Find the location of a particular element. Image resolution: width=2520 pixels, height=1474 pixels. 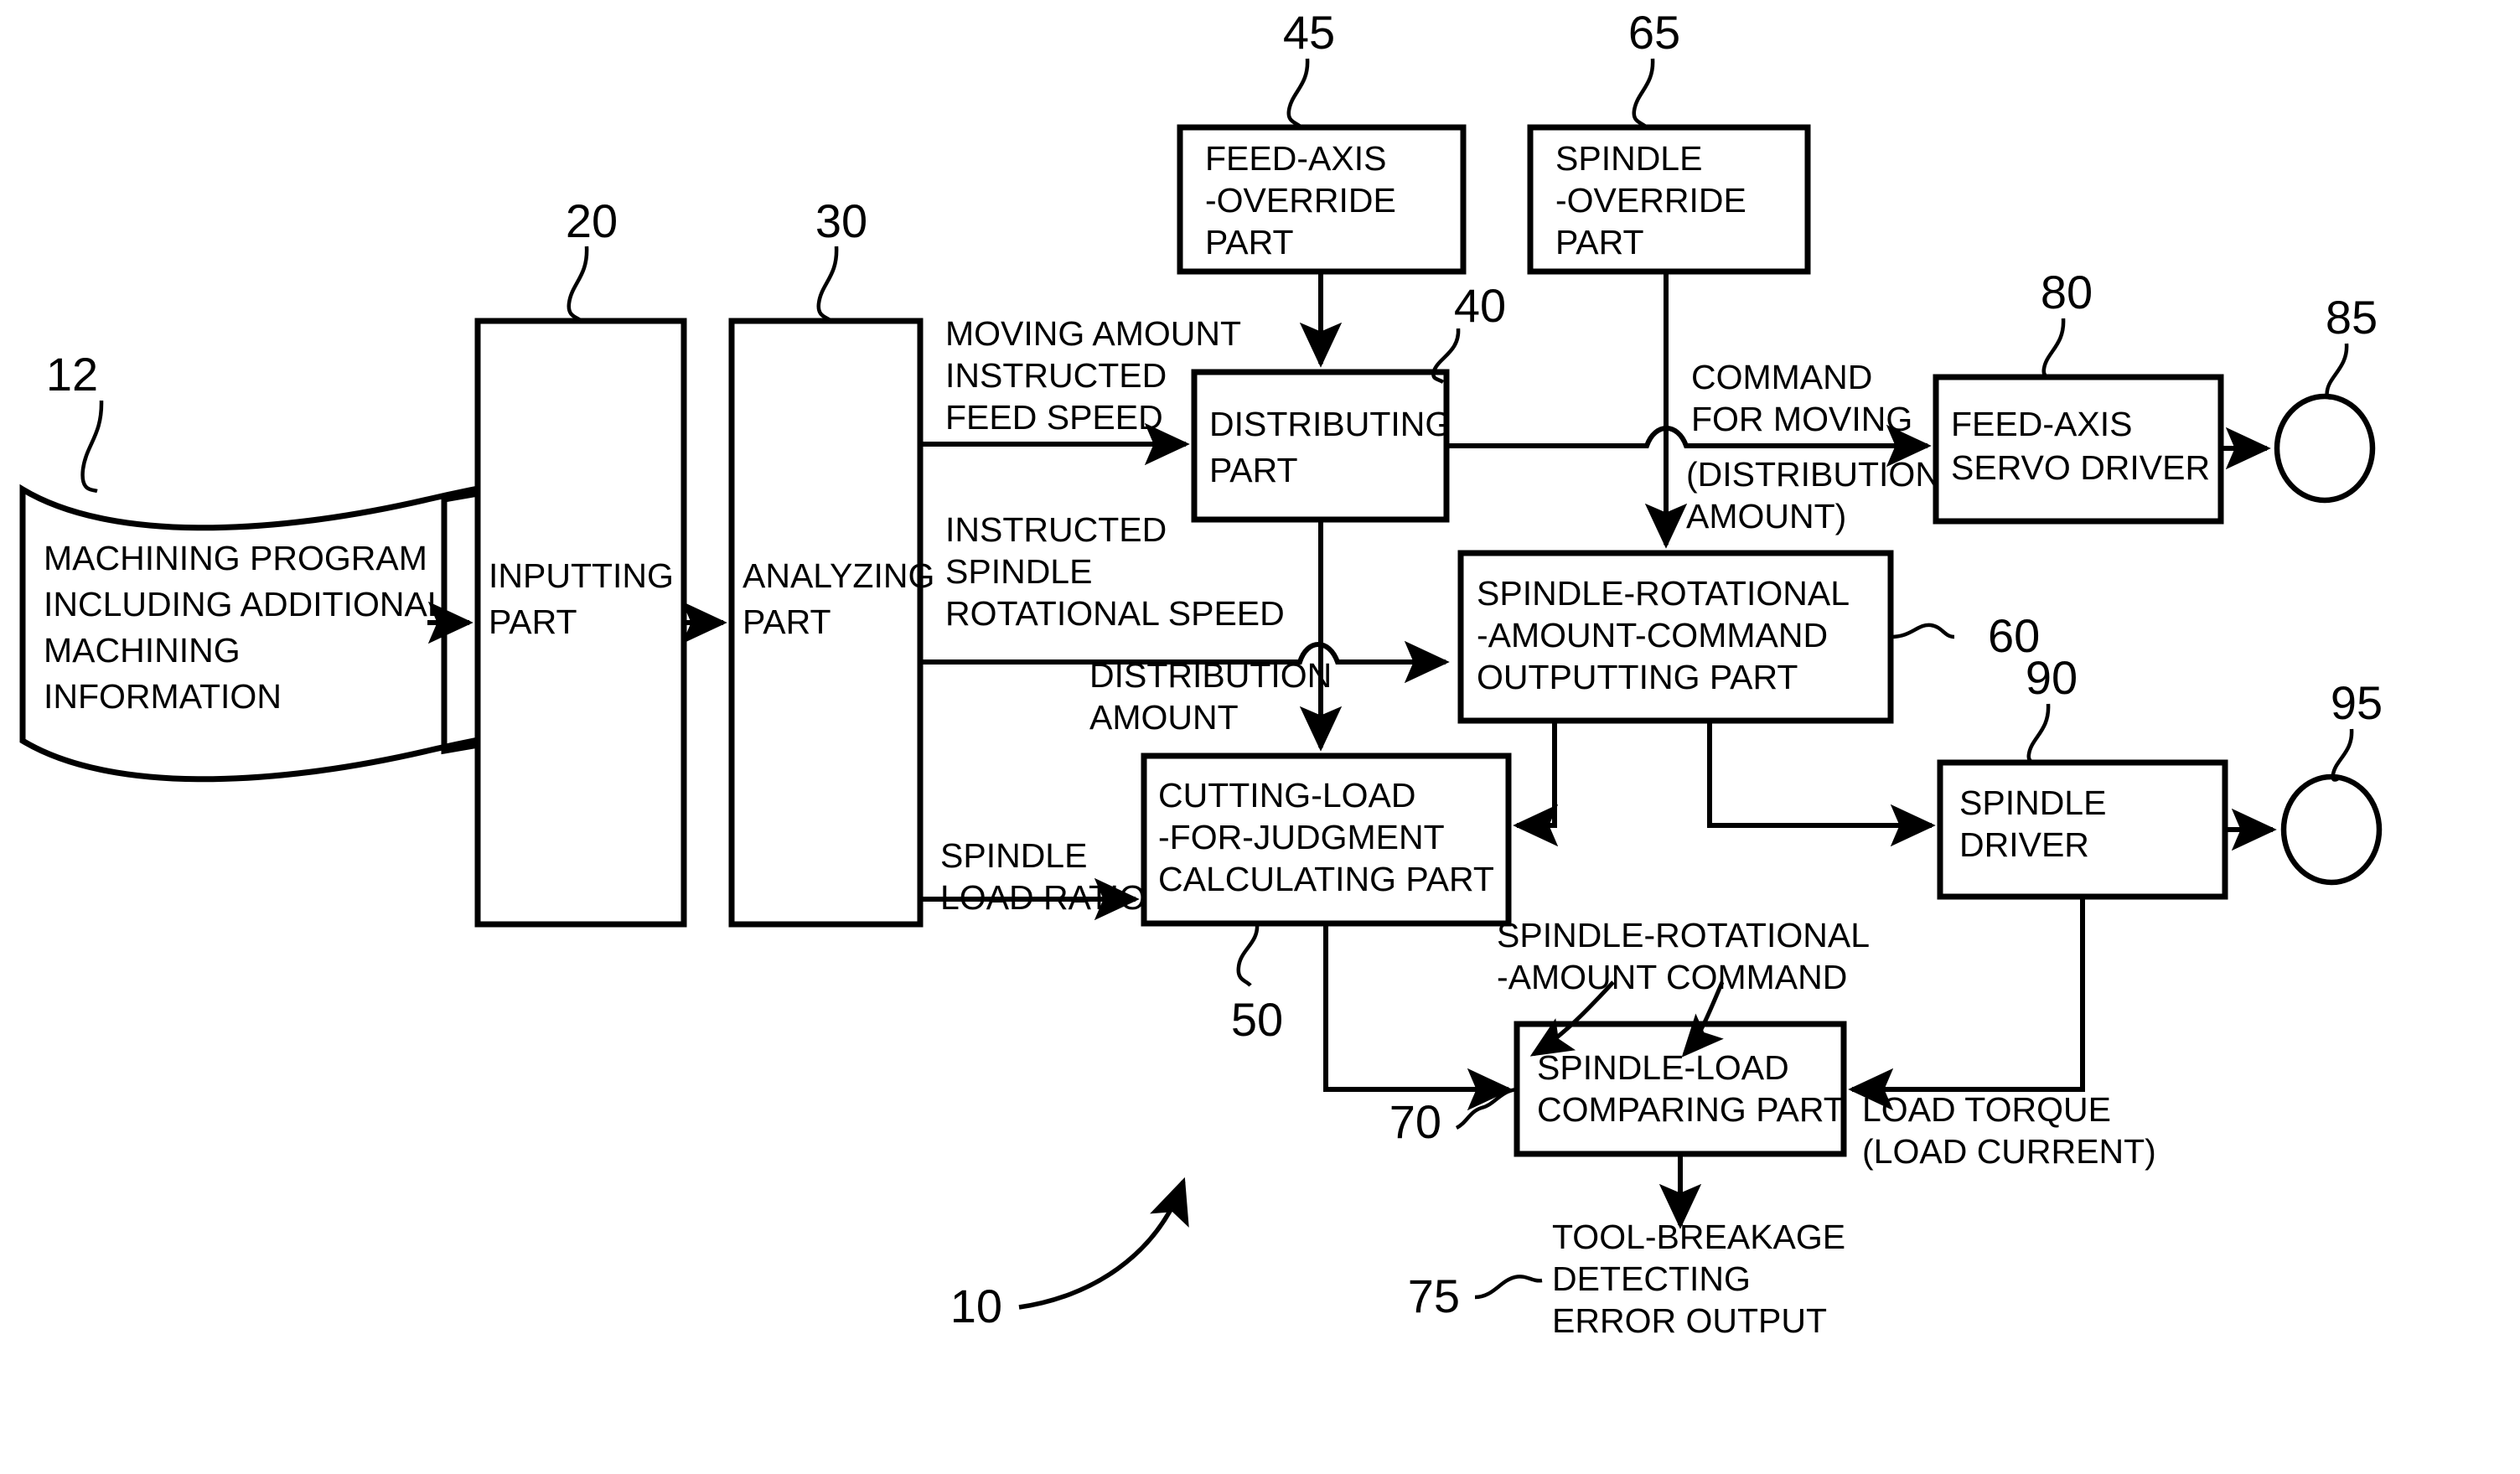

load-torque-line-0: LOAD TORQUE is located at coordinates (1986, 1110).